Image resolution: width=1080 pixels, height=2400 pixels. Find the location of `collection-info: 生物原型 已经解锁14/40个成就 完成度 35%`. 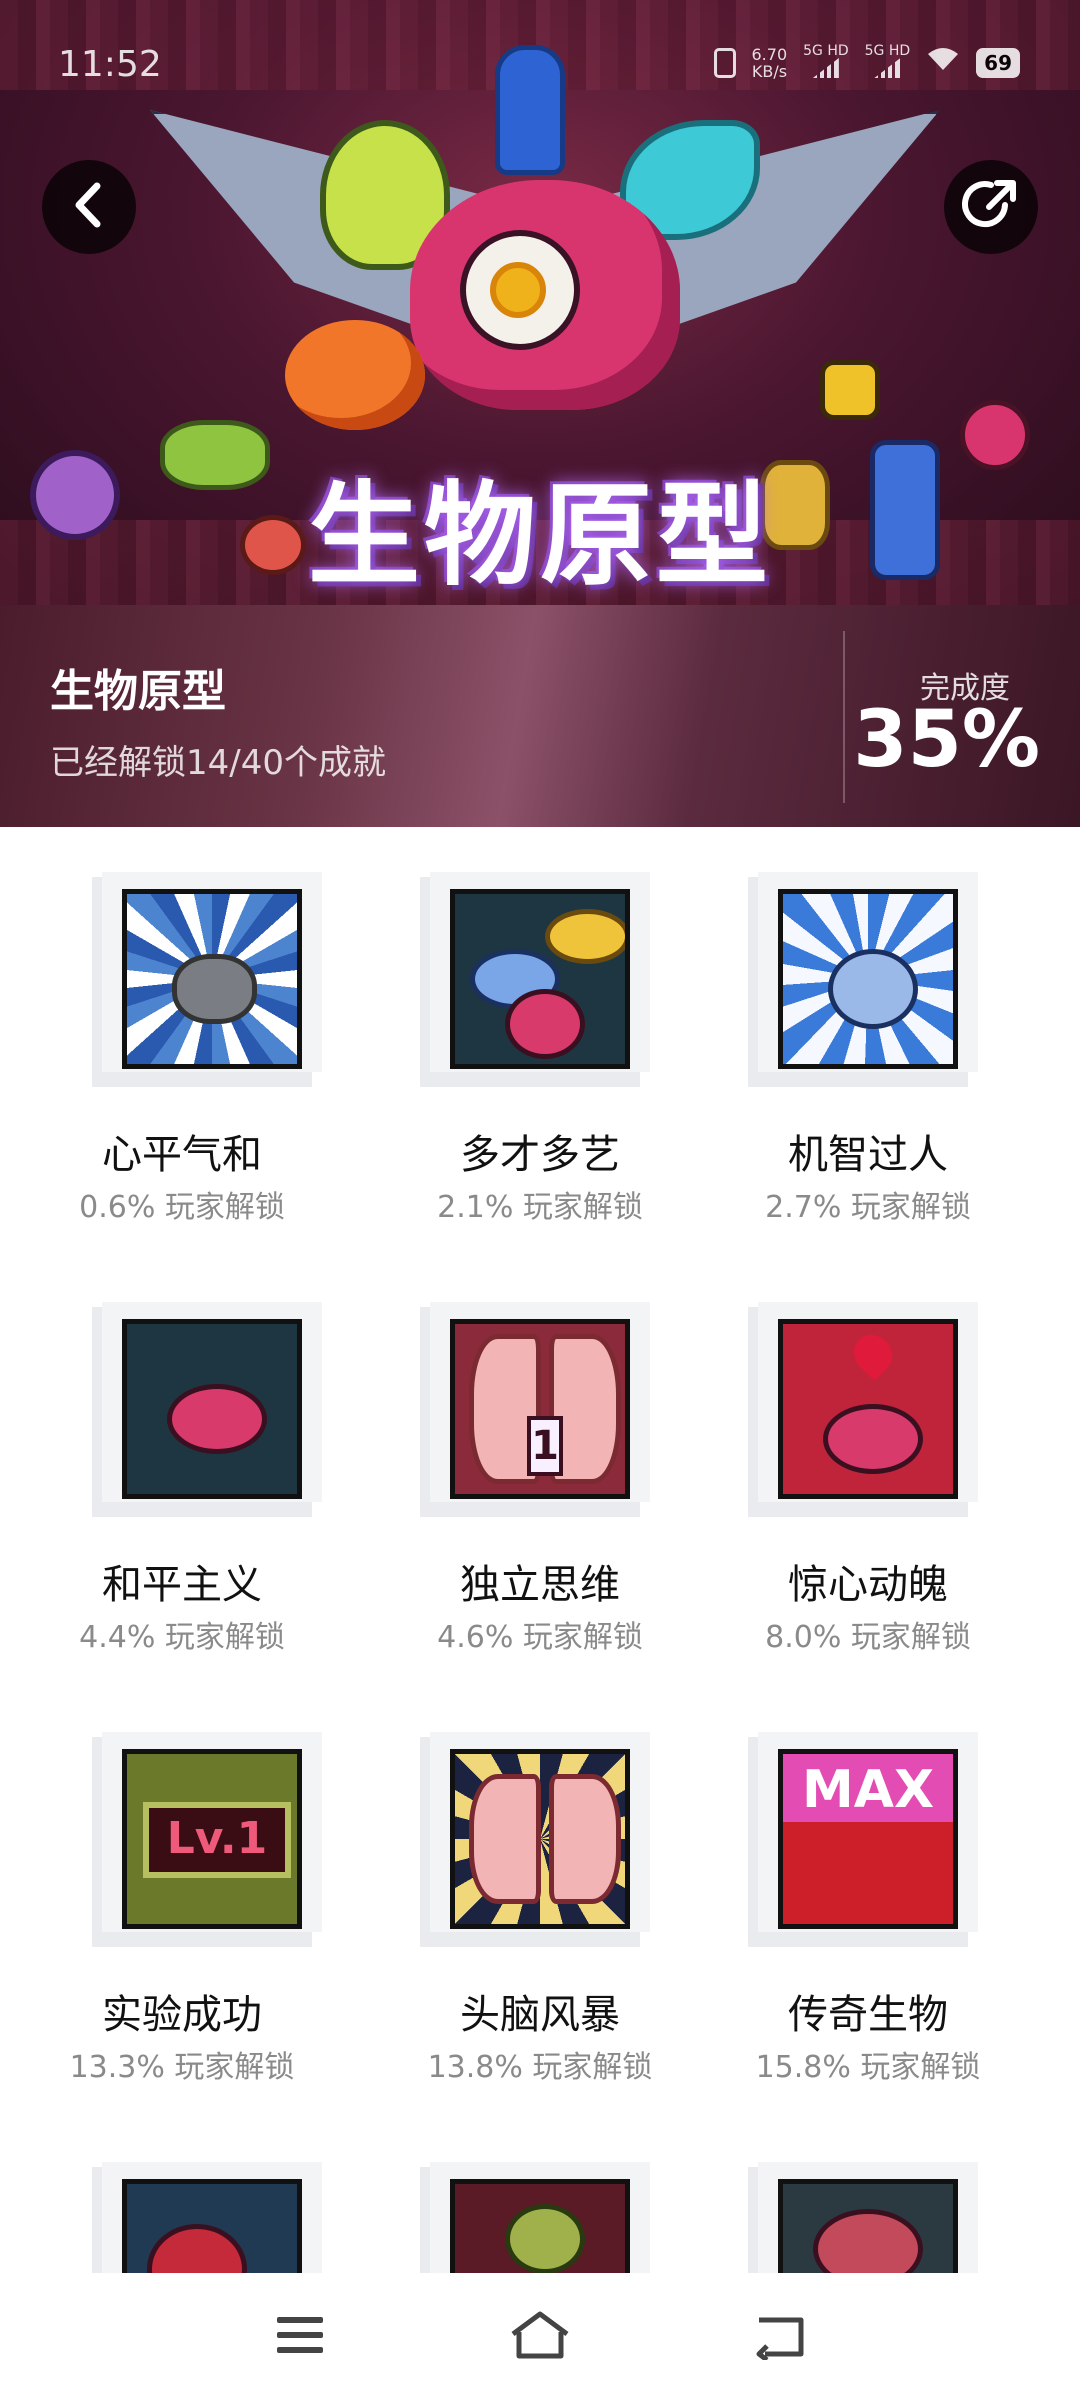

collection-info: 生物原型 已经解锁14/40个成就 完成度 35% is located at coordinates (540, 716).